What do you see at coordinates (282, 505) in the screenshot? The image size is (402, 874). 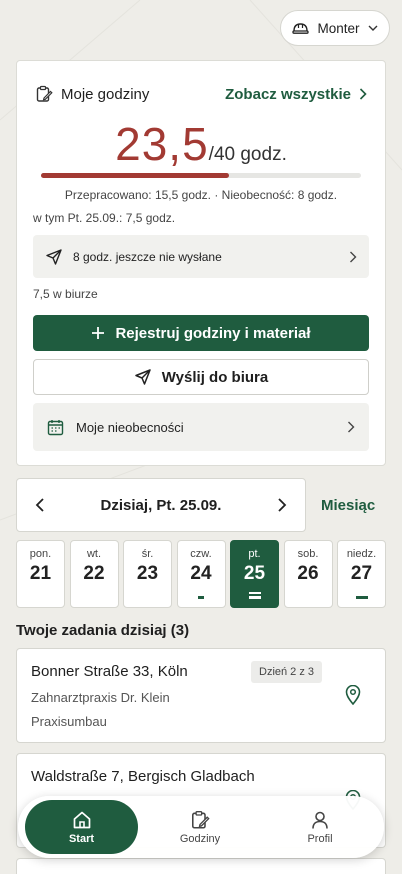 I see `next-day-button` at bounding box center [282, 505].